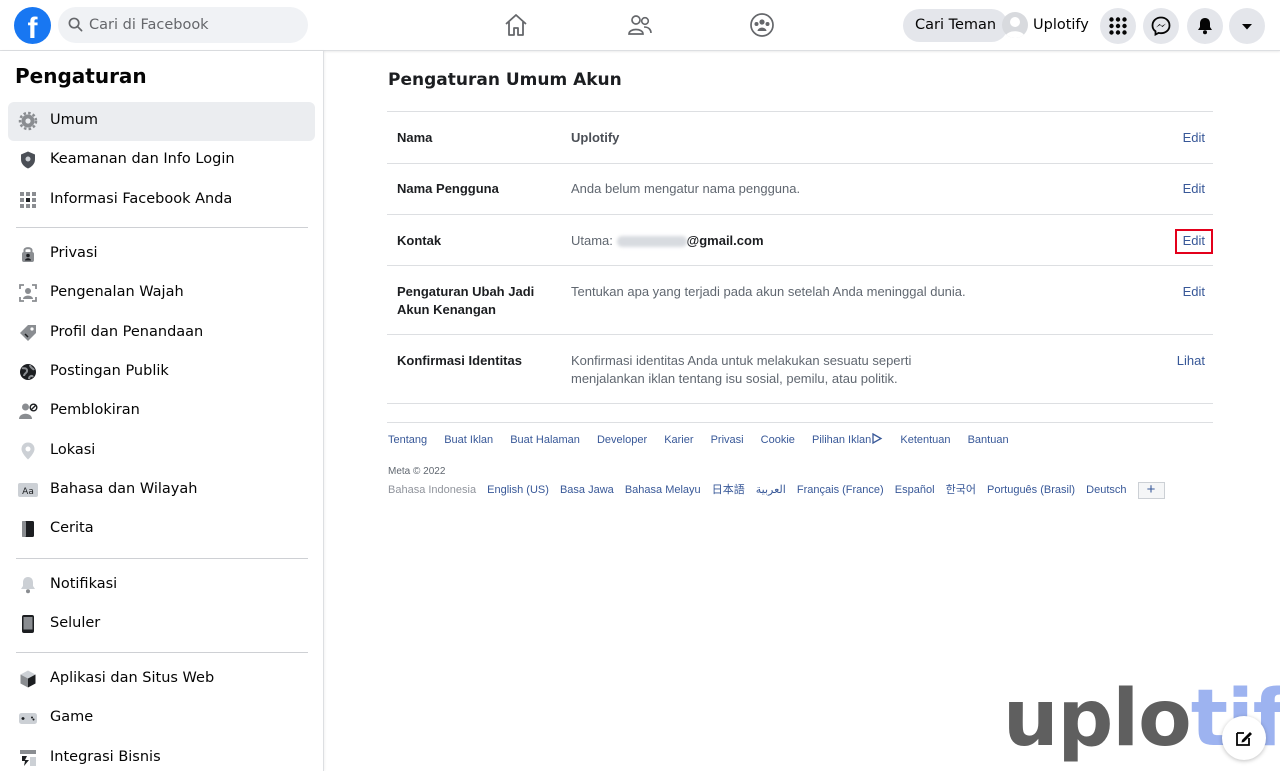 This screenshot has width=1280, height=771. Describe the element at coordinates (771, 490) in the screenshot. I see `language-link: العربية` at that location.